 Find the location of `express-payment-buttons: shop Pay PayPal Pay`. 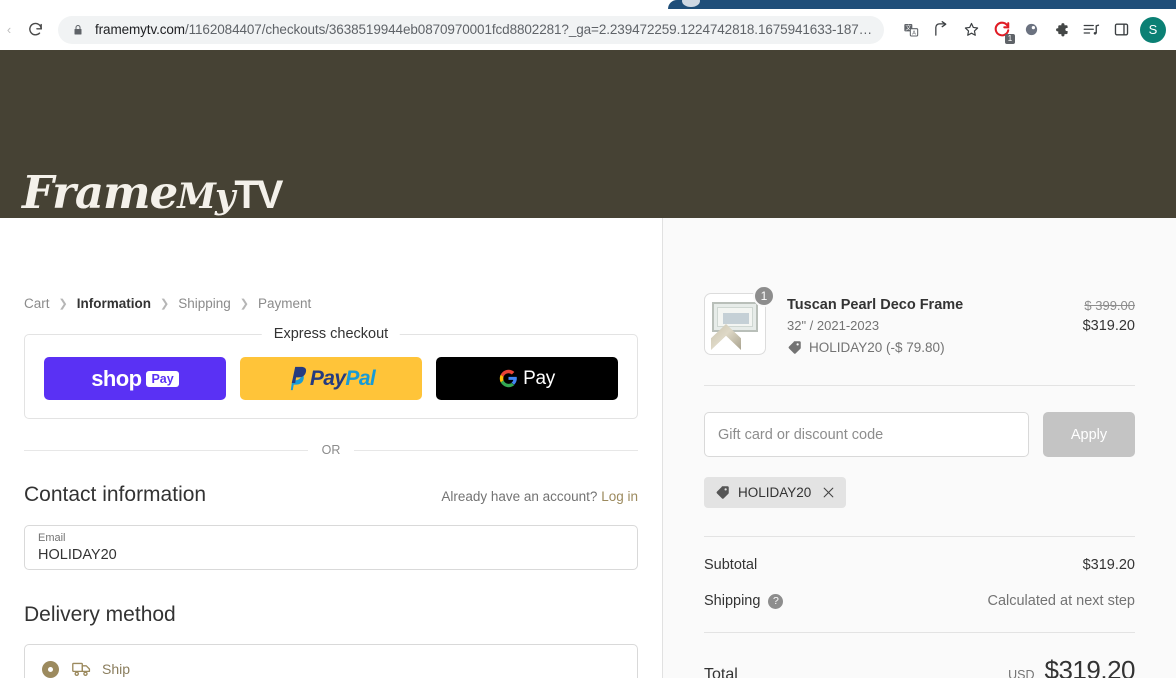

express-payment-buttons: shop Pay PayPal Pay is located at coordinates (331, 378).